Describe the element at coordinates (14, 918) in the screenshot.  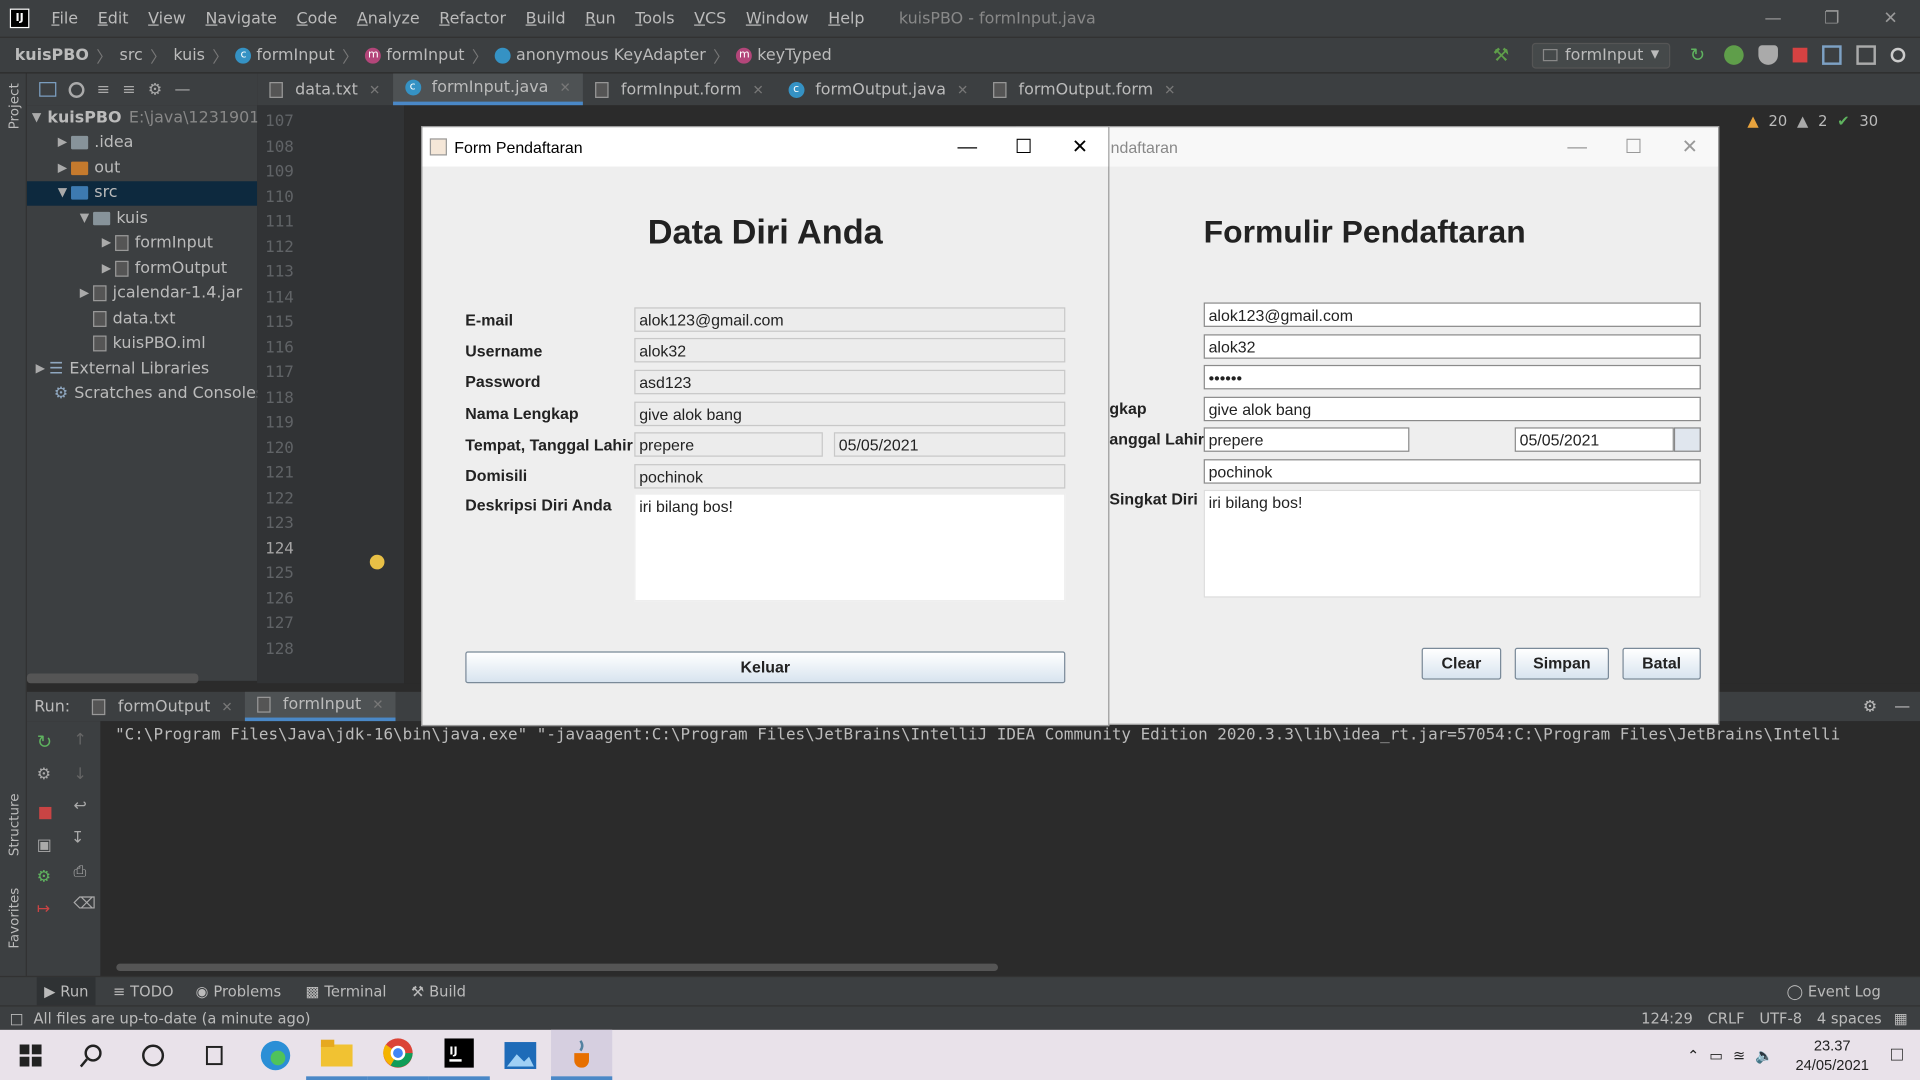
I see `favorites-tool-tab: Favorites` at that location.